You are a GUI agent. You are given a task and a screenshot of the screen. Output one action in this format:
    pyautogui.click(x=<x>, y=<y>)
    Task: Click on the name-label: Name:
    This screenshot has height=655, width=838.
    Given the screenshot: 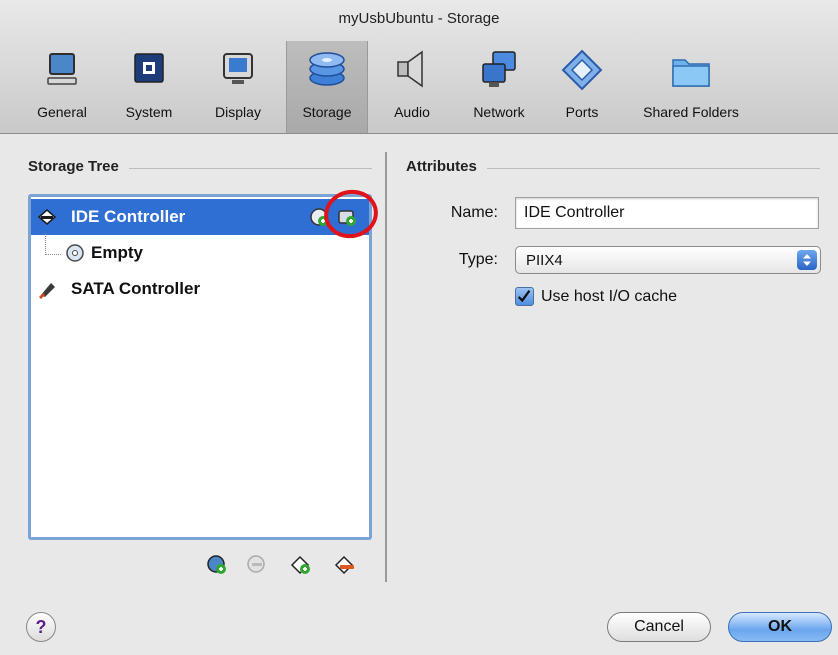 What is the action you would take?
    pyautogui.click(x=474, y=212)
    